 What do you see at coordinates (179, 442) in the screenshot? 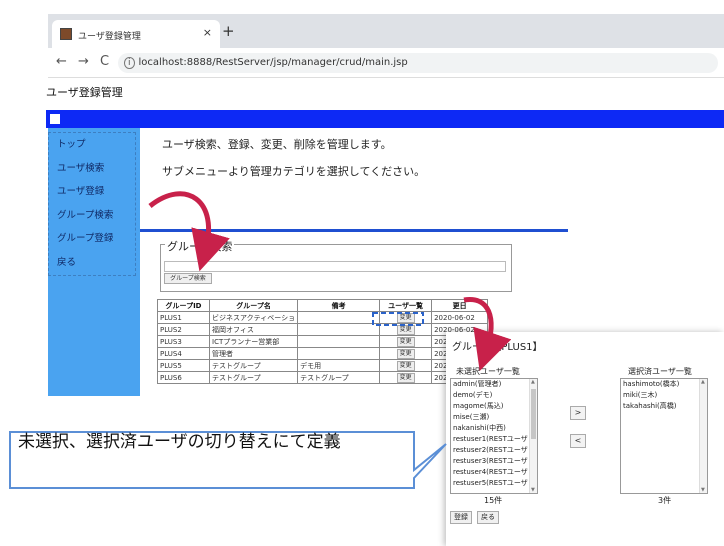
I see `callout-text: 未選択、選択済ユーザの切り替えにて定義` at bounding box center [179, 442].